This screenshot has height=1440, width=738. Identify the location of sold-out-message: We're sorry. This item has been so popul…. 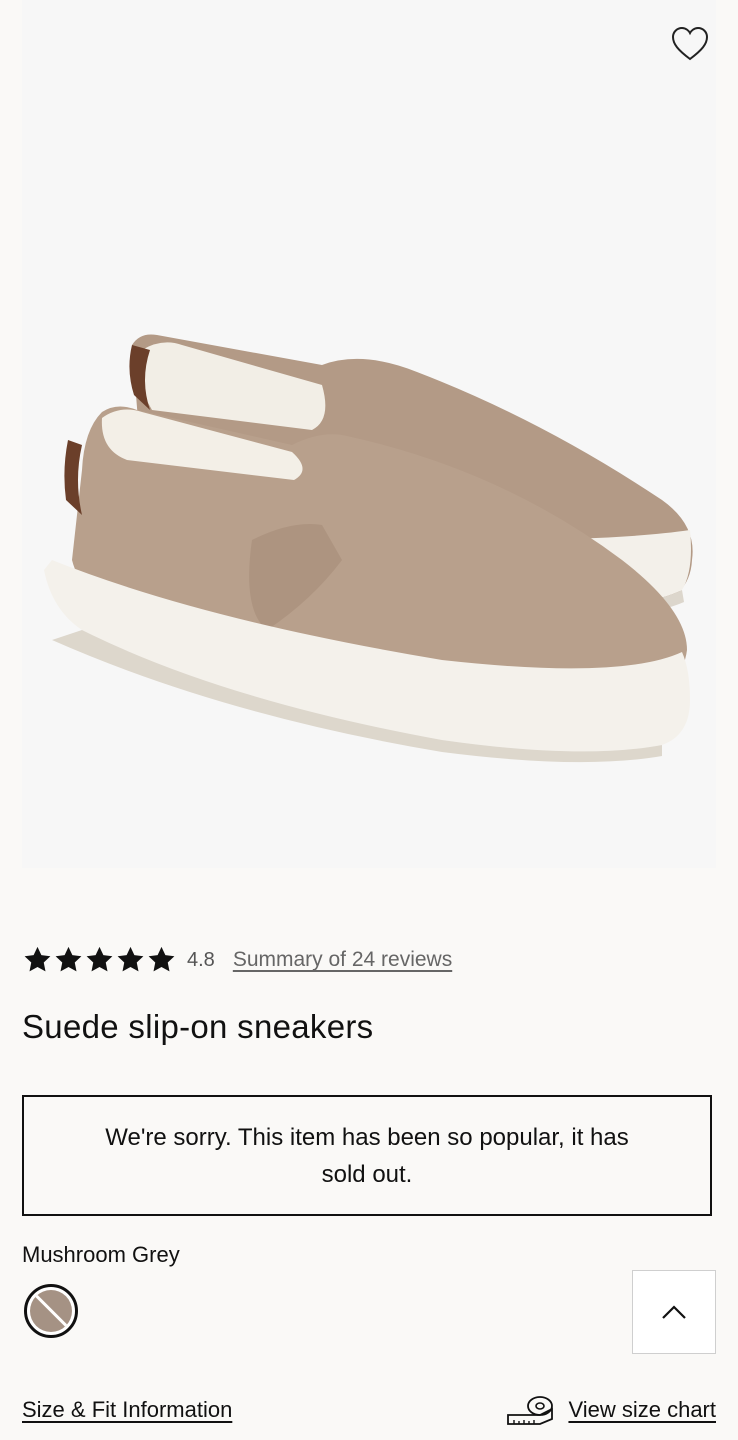
(367, 1155).